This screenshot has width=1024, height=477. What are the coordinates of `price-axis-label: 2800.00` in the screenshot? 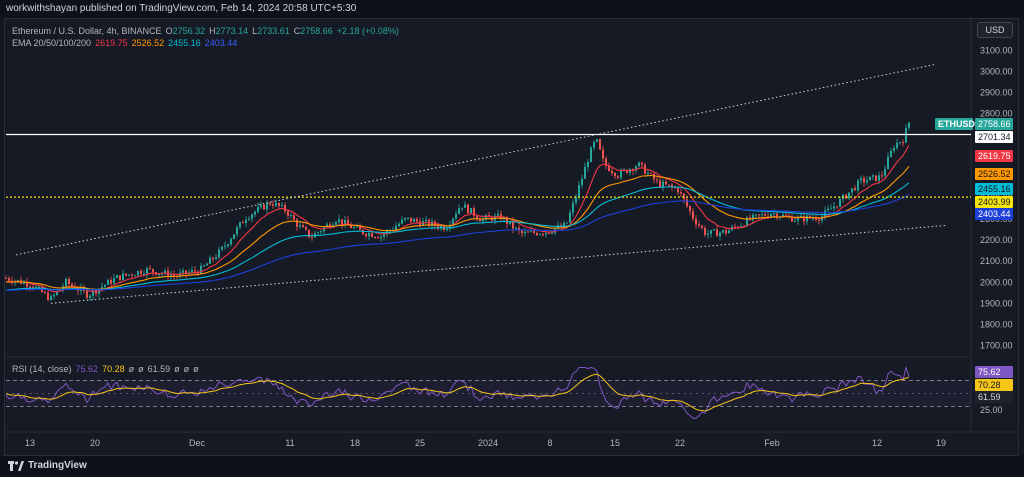 It's located at (996, 114).